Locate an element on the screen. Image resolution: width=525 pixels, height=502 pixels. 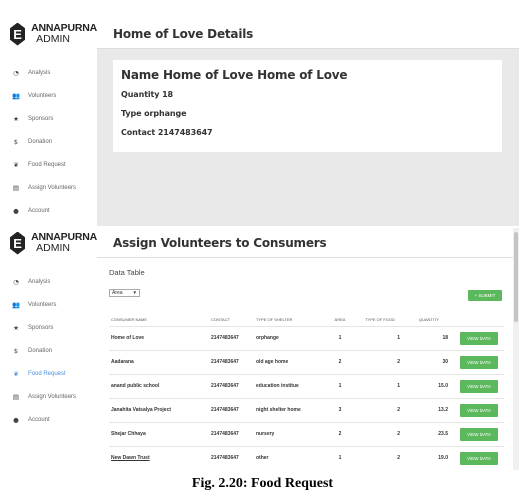
sidebar-item-label: Volunteers is located at coordinates (42, 304).